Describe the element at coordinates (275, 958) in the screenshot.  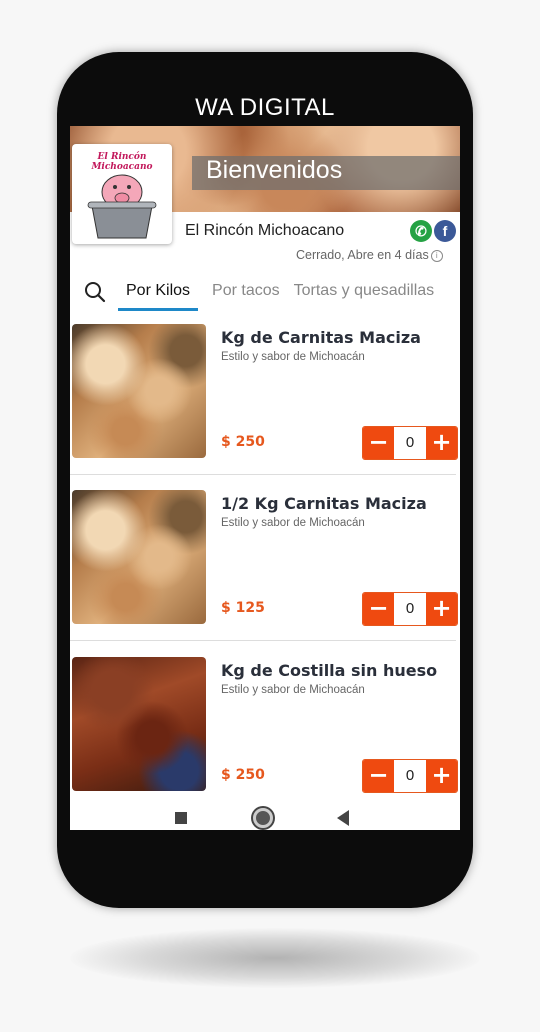
I see `phone-shadow` at that location.